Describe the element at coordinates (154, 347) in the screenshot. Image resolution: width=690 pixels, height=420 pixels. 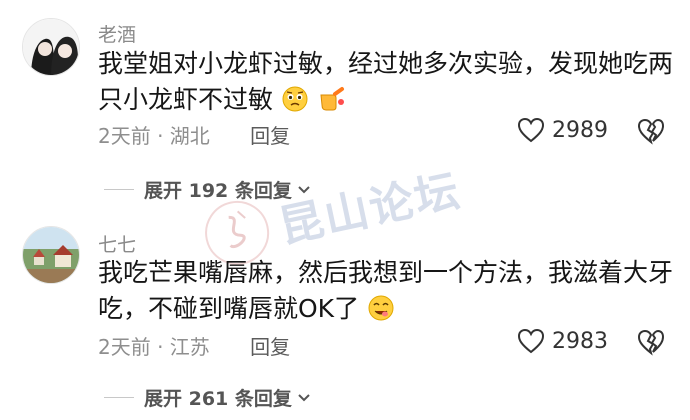
I see `time-location: 2天前 · 江苏` at that location.